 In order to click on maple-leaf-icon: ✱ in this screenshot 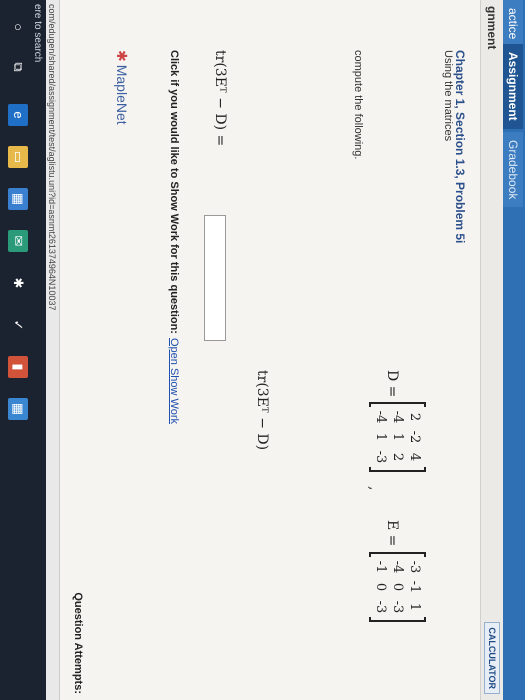, I will do `click(122, 56)`.